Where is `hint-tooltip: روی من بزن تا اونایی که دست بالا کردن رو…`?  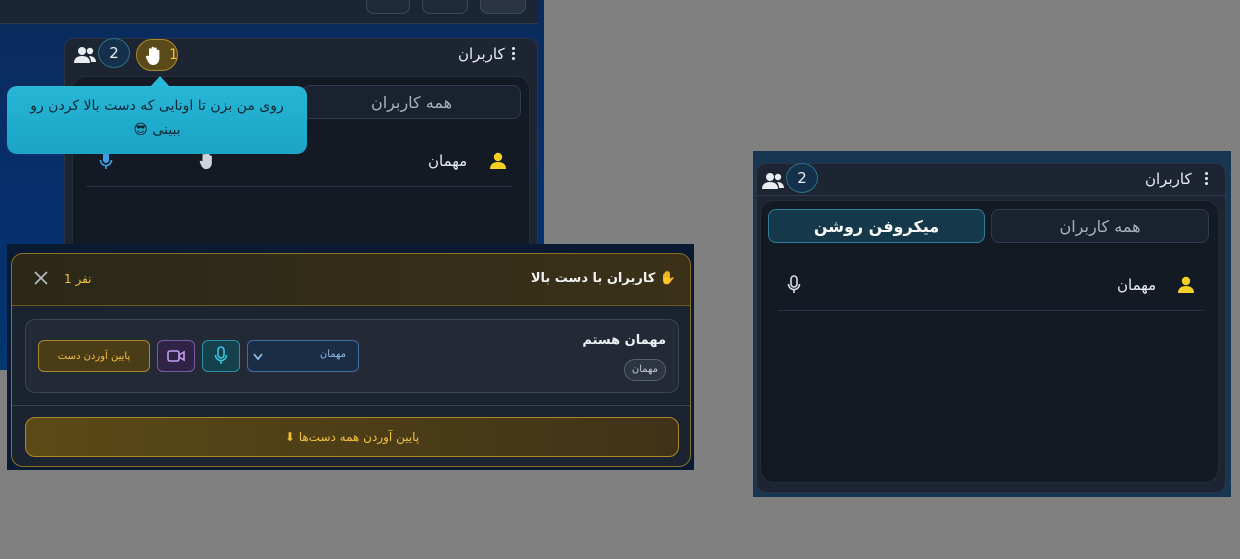
hint-tooltip: روی من بزن تا اونایی که دست بالا کردن رو… is located at coordinates (157, 120).